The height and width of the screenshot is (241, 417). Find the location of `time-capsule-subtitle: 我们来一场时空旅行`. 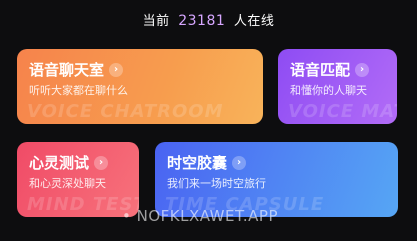

time-capsule-subtitle: 我们来一场时空旅行 is located at coordinates (216, 183).